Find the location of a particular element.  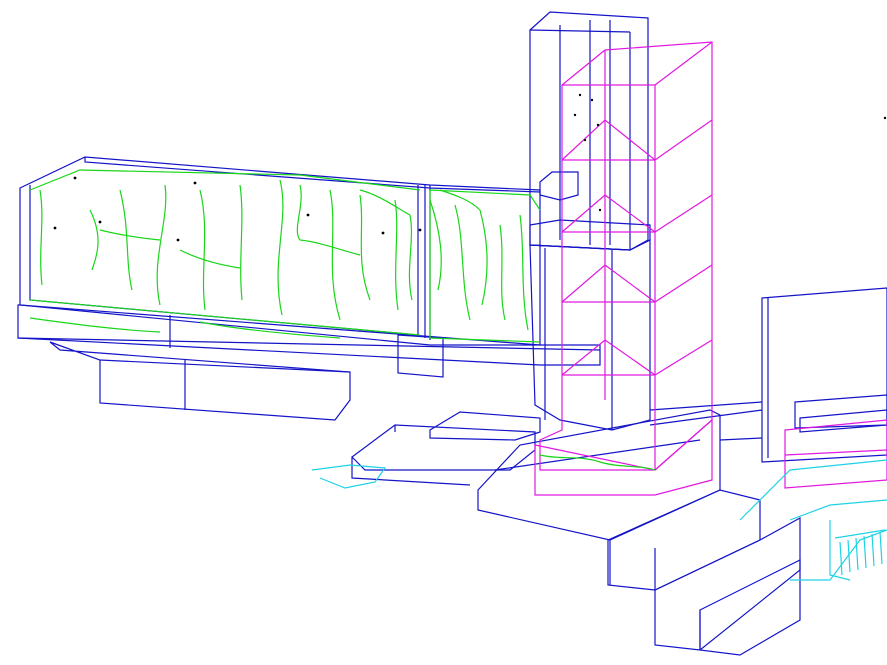

ground-cyan-layer is located at coordinates (599, 520).